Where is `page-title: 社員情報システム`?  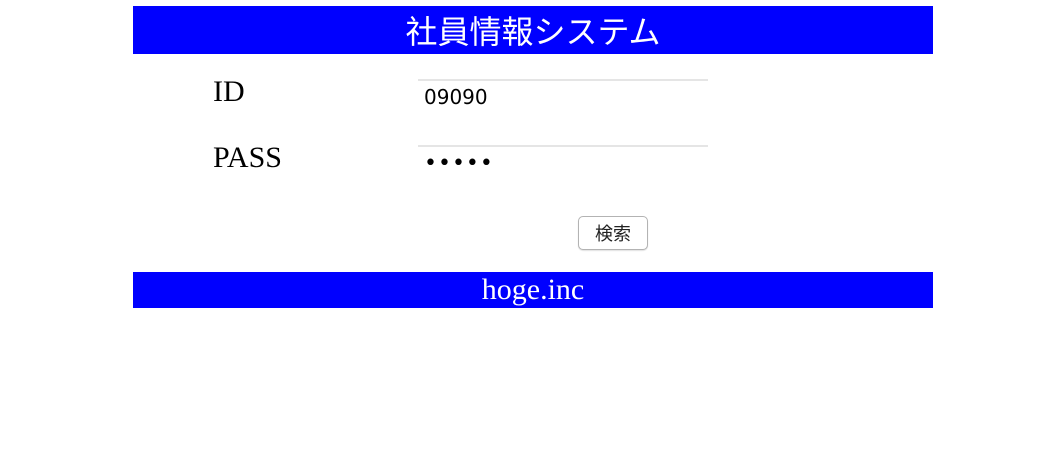
page-title: 社員情報システム is located at coordinates (533, 32).